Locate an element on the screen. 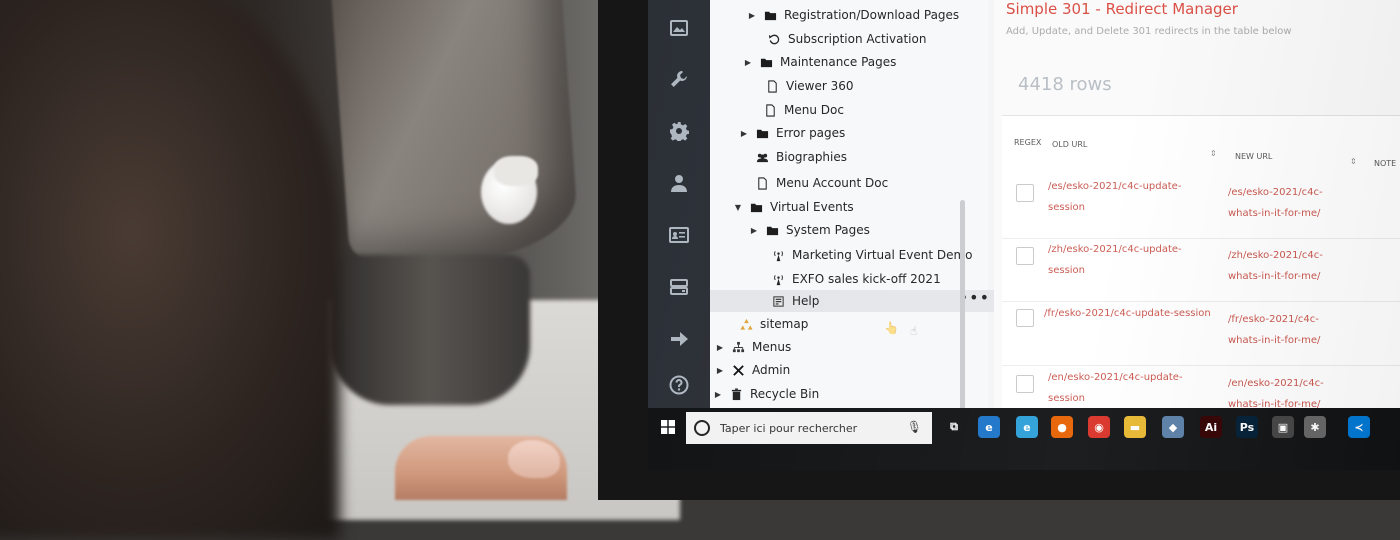 The height and width of the screenshot is (540, 1400). tree-item: ▶ Registration/Download Pages is located at coordinates (853, 15).